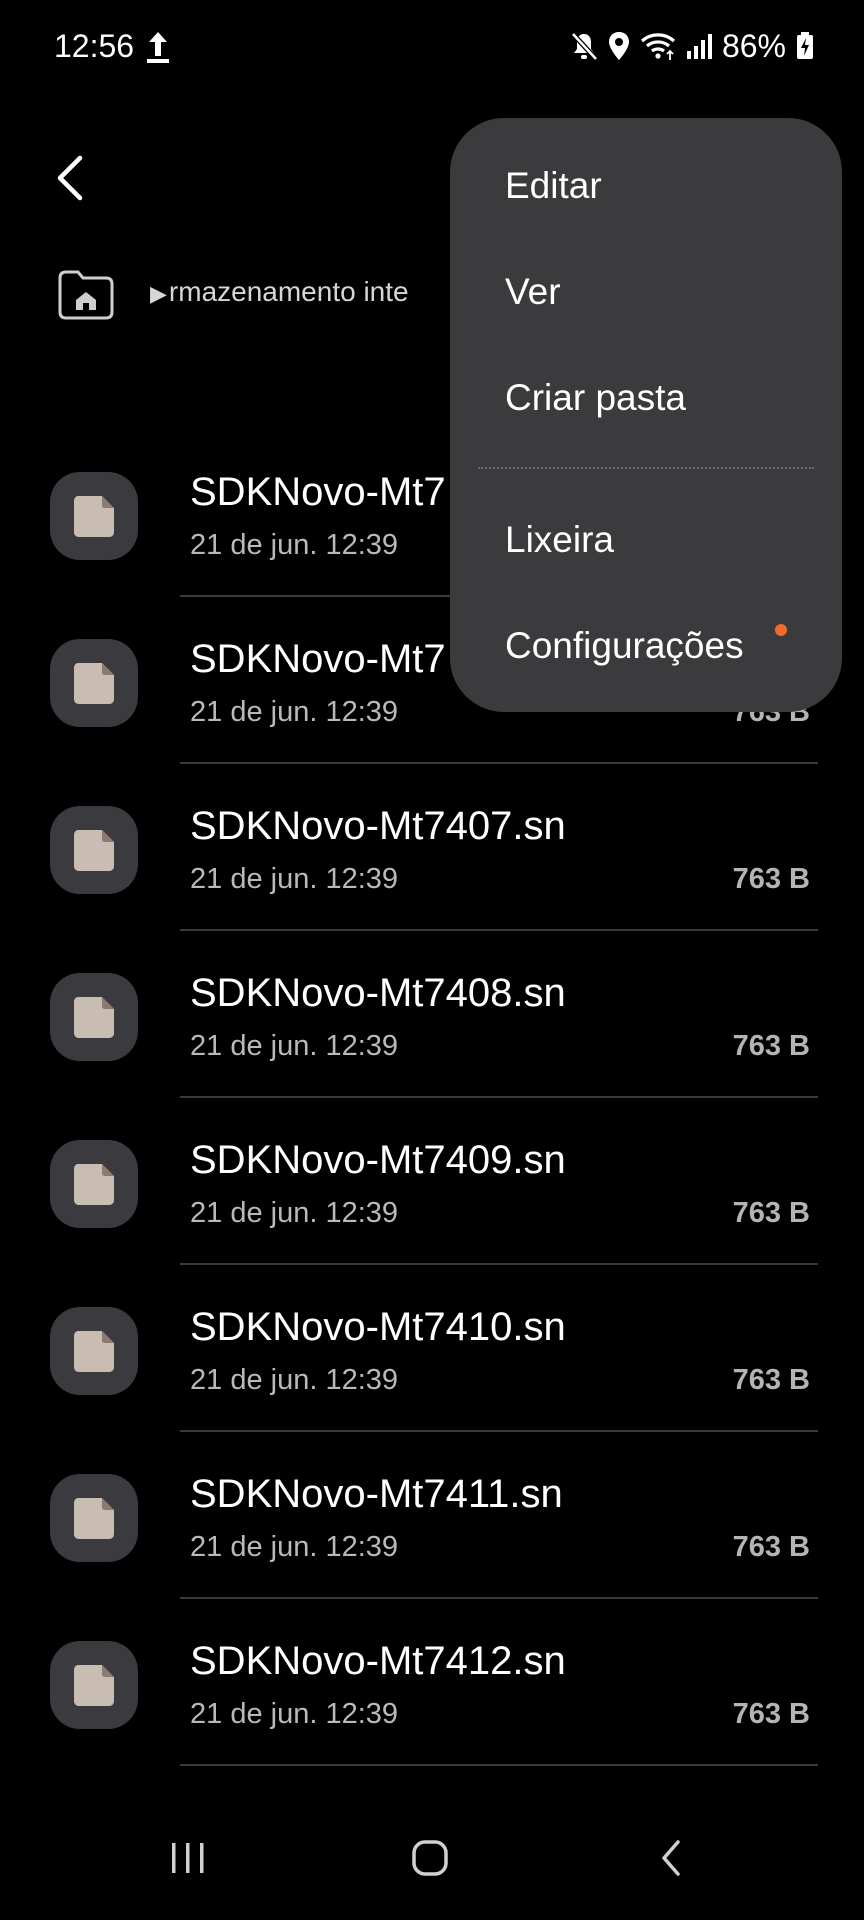  I want to click on location-icon, so click(618, 46).